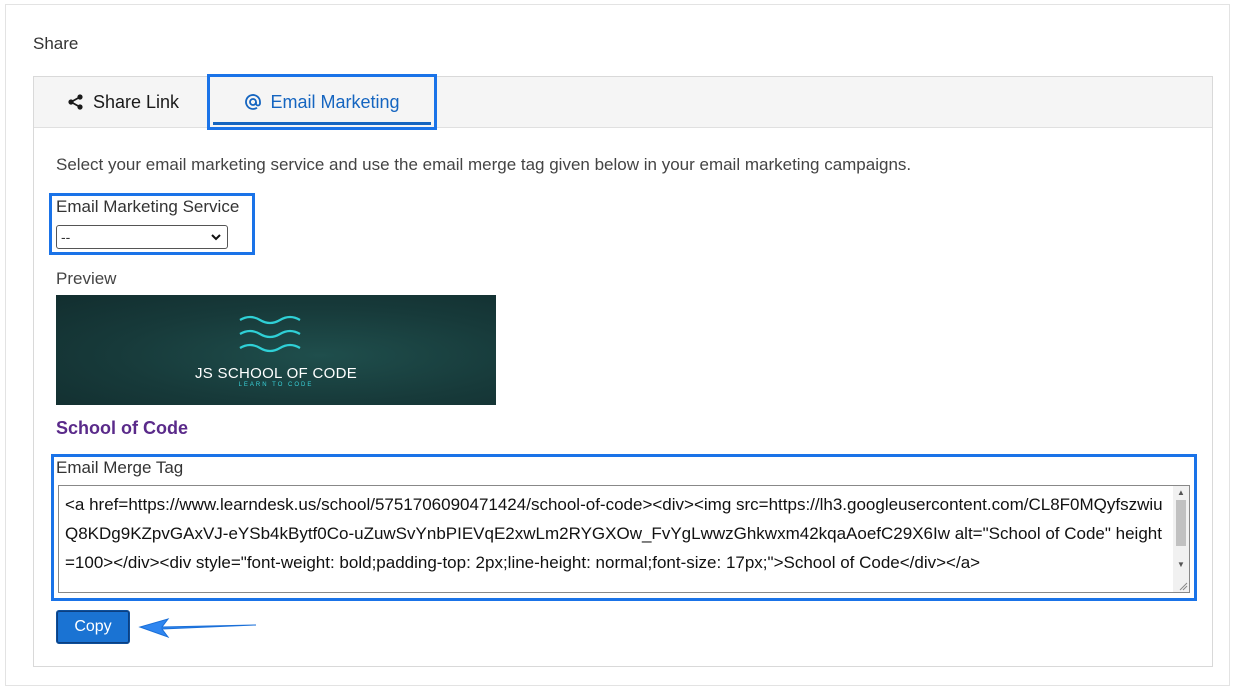 This screenshot has height=690, width=1235. Describe the element at coordinates (322, 123) in the screenshot. I see `active-tab-indicator` at that location.